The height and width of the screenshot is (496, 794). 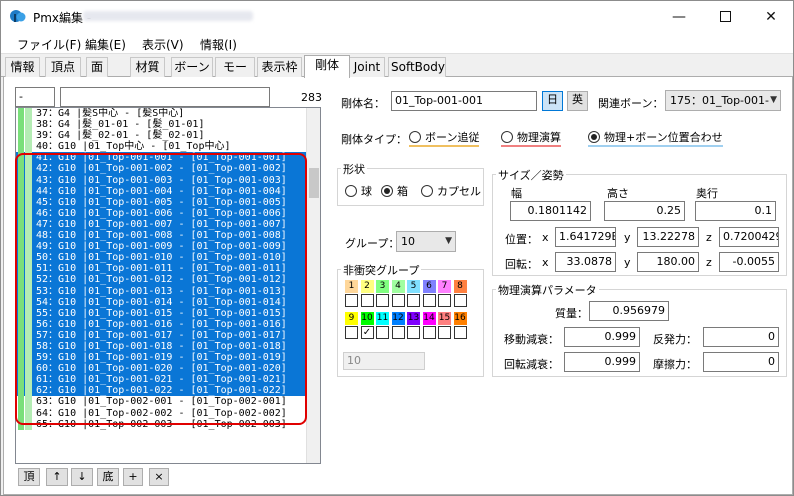 What do you see at coordinates (97, 67) in the screenshot?
I see `tab-face: 面` at bounding box center [97, 67].